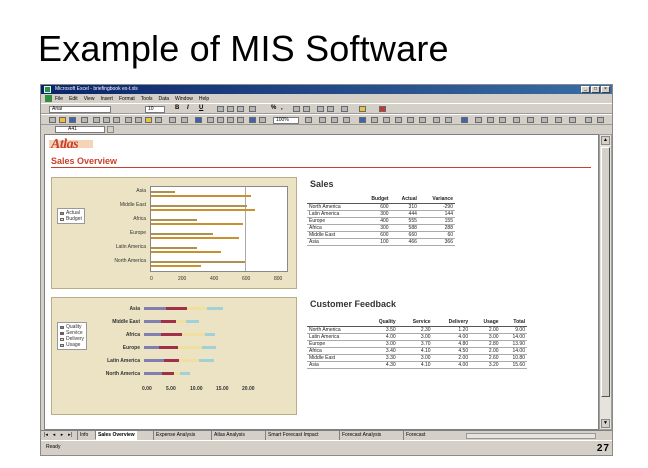 This screenshot has height=468, width=648. I want to click on bar-actual-europe, so click(195, 238).